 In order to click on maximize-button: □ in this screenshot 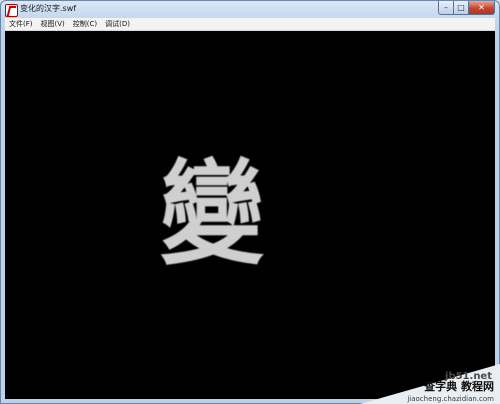, I will do `click(461, 8)`.